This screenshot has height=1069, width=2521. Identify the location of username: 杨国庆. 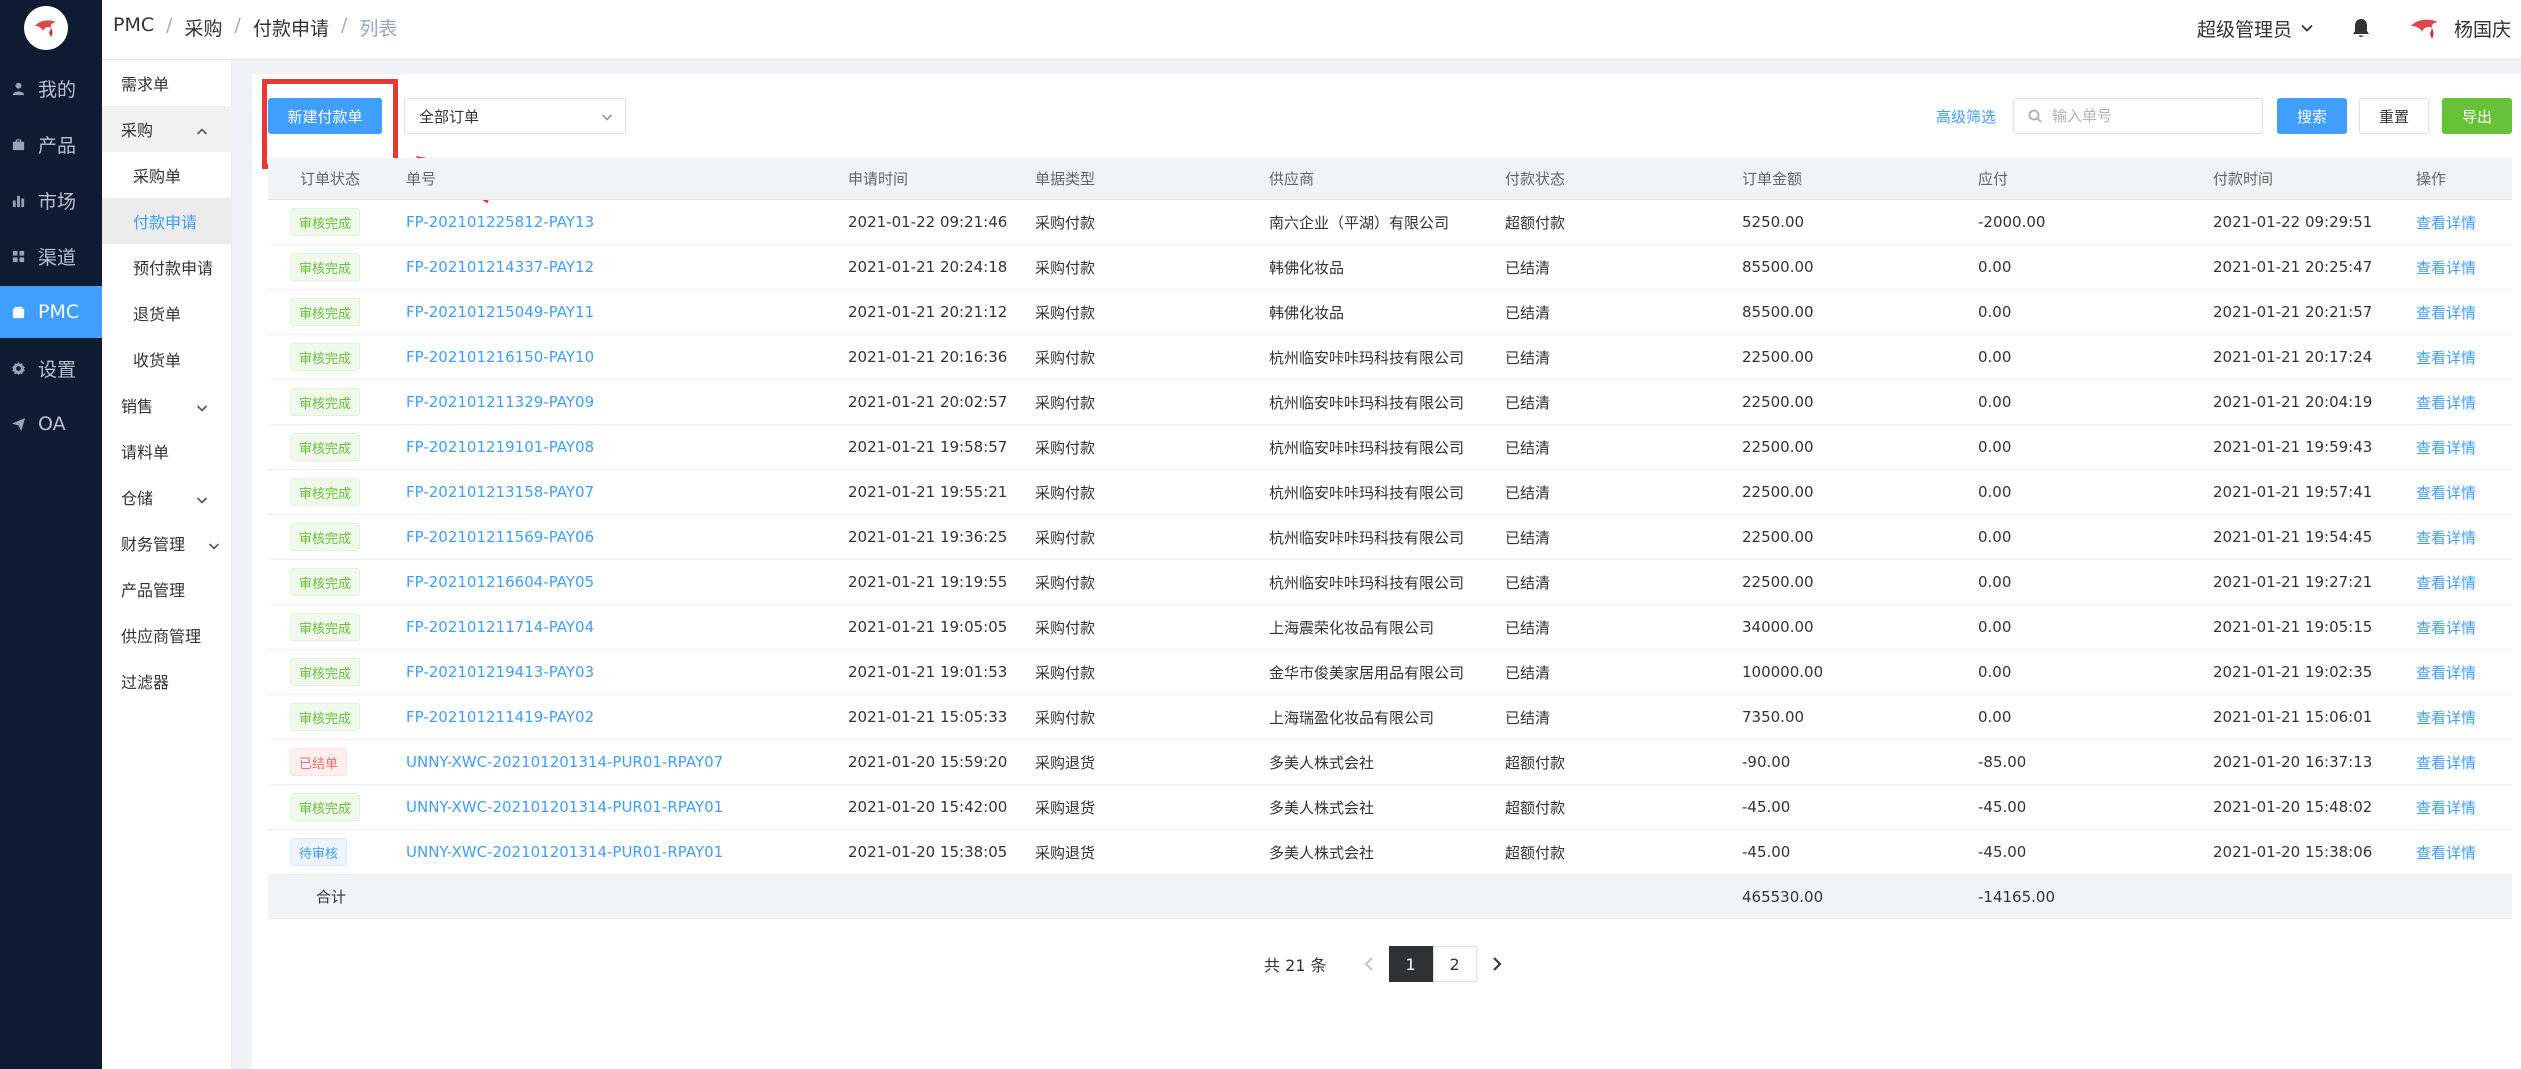
(2482, 28).